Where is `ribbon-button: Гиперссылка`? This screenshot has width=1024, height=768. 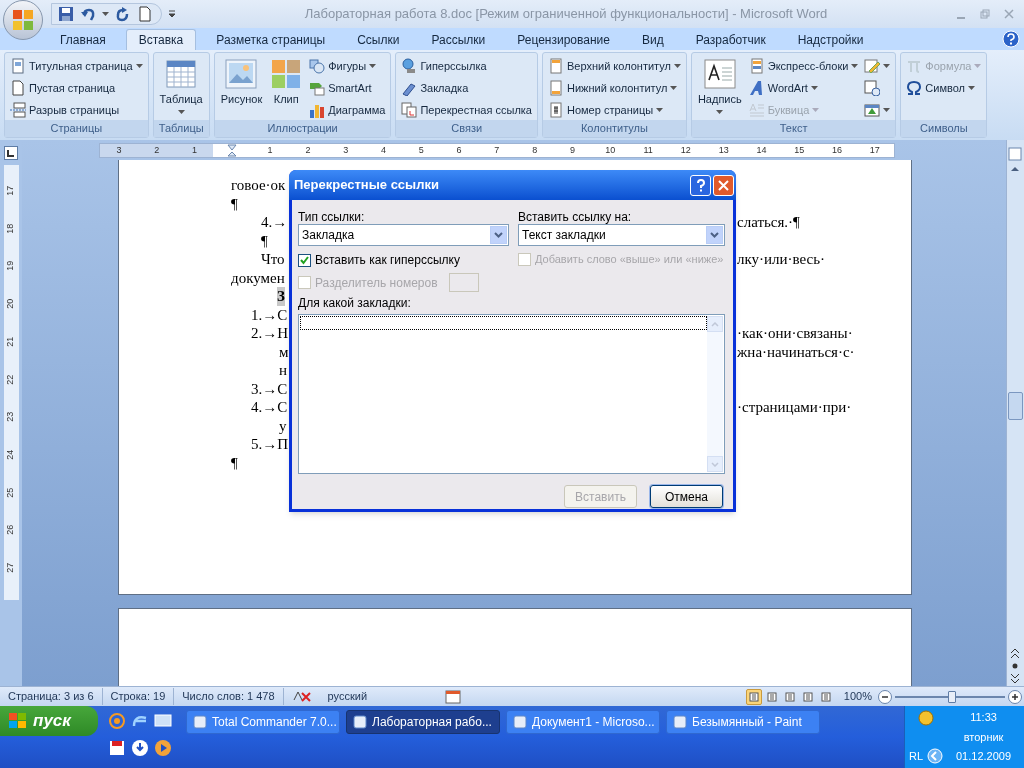
ribbon-button: Гиперссылка is located at coordinates (466, 66).